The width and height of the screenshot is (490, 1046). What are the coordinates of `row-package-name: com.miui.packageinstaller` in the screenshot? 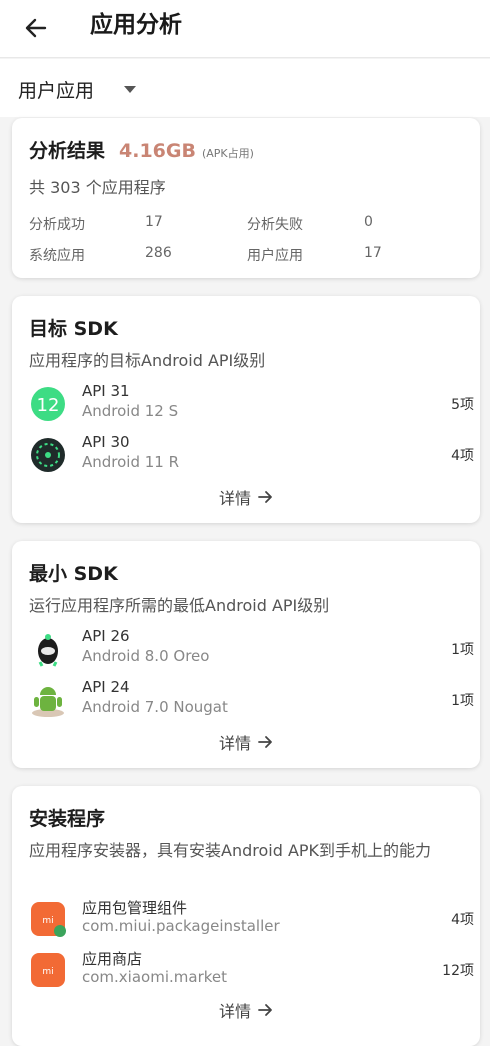 It's located at (181, 926).